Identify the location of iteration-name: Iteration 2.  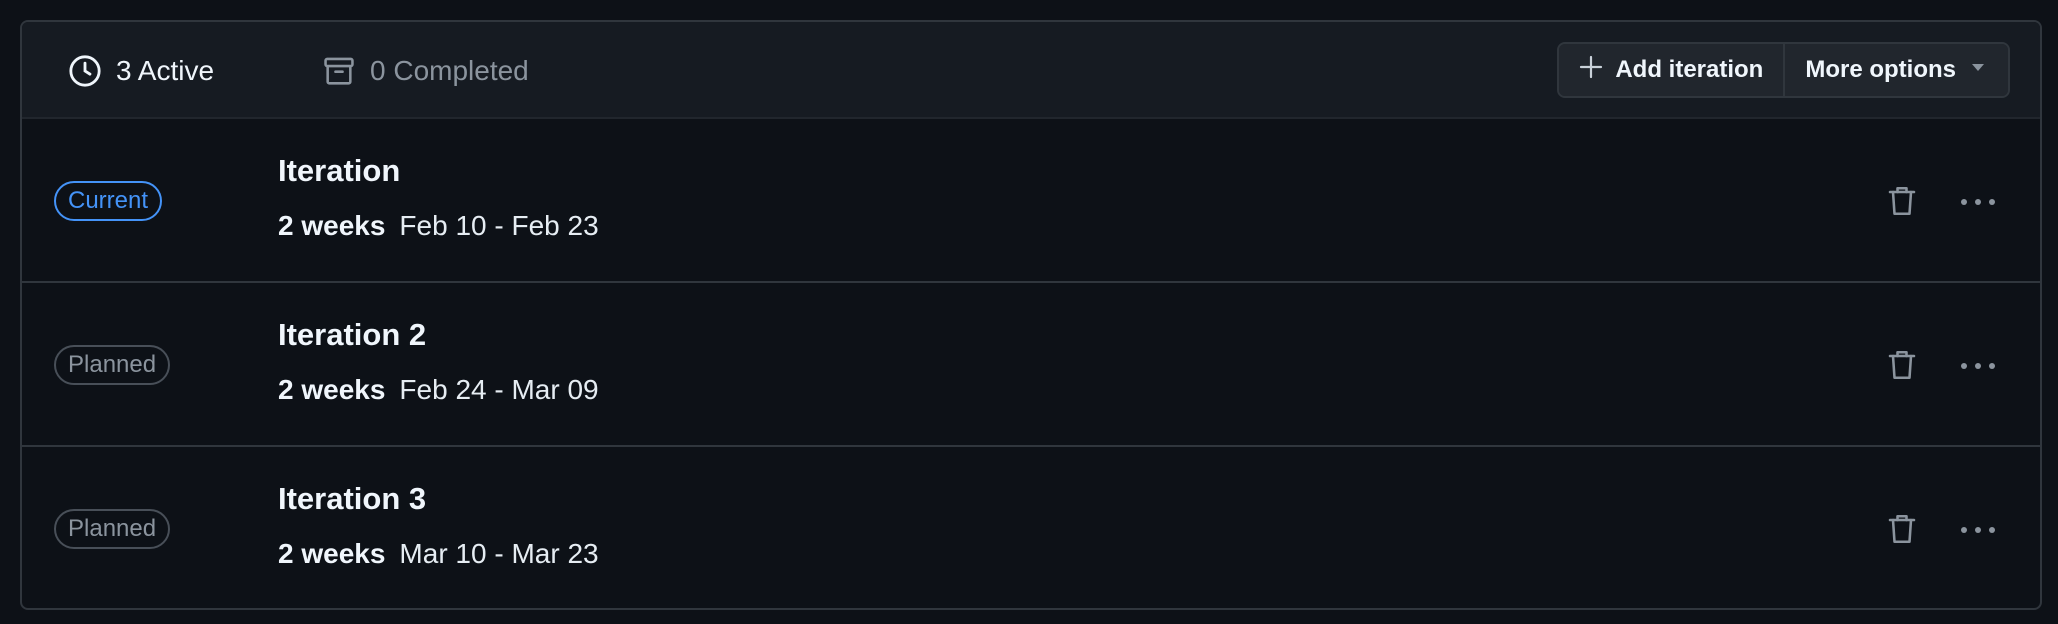
(352, 335).